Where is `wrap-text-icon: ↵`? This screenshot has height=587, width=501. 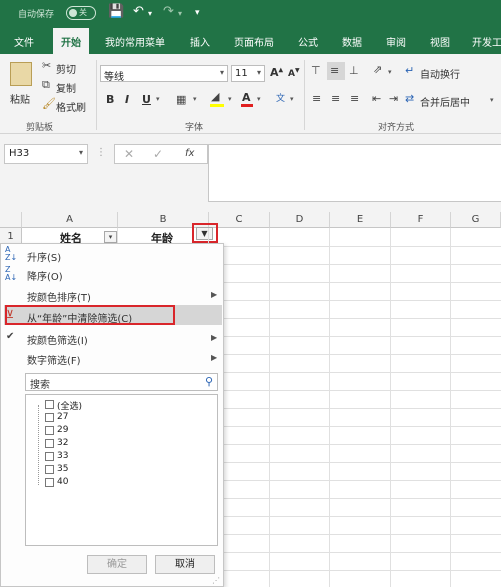
wrap-text-icon: ↵ is located at coordinates (409, 70).